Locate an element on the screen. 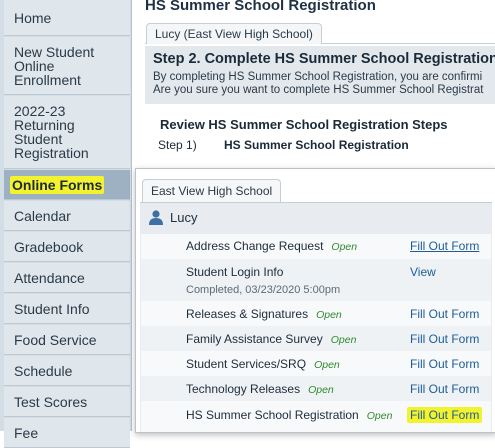 The width and height of the screenshot is (495, 448). student-header: Lucy is located at coordinates (172, 217).